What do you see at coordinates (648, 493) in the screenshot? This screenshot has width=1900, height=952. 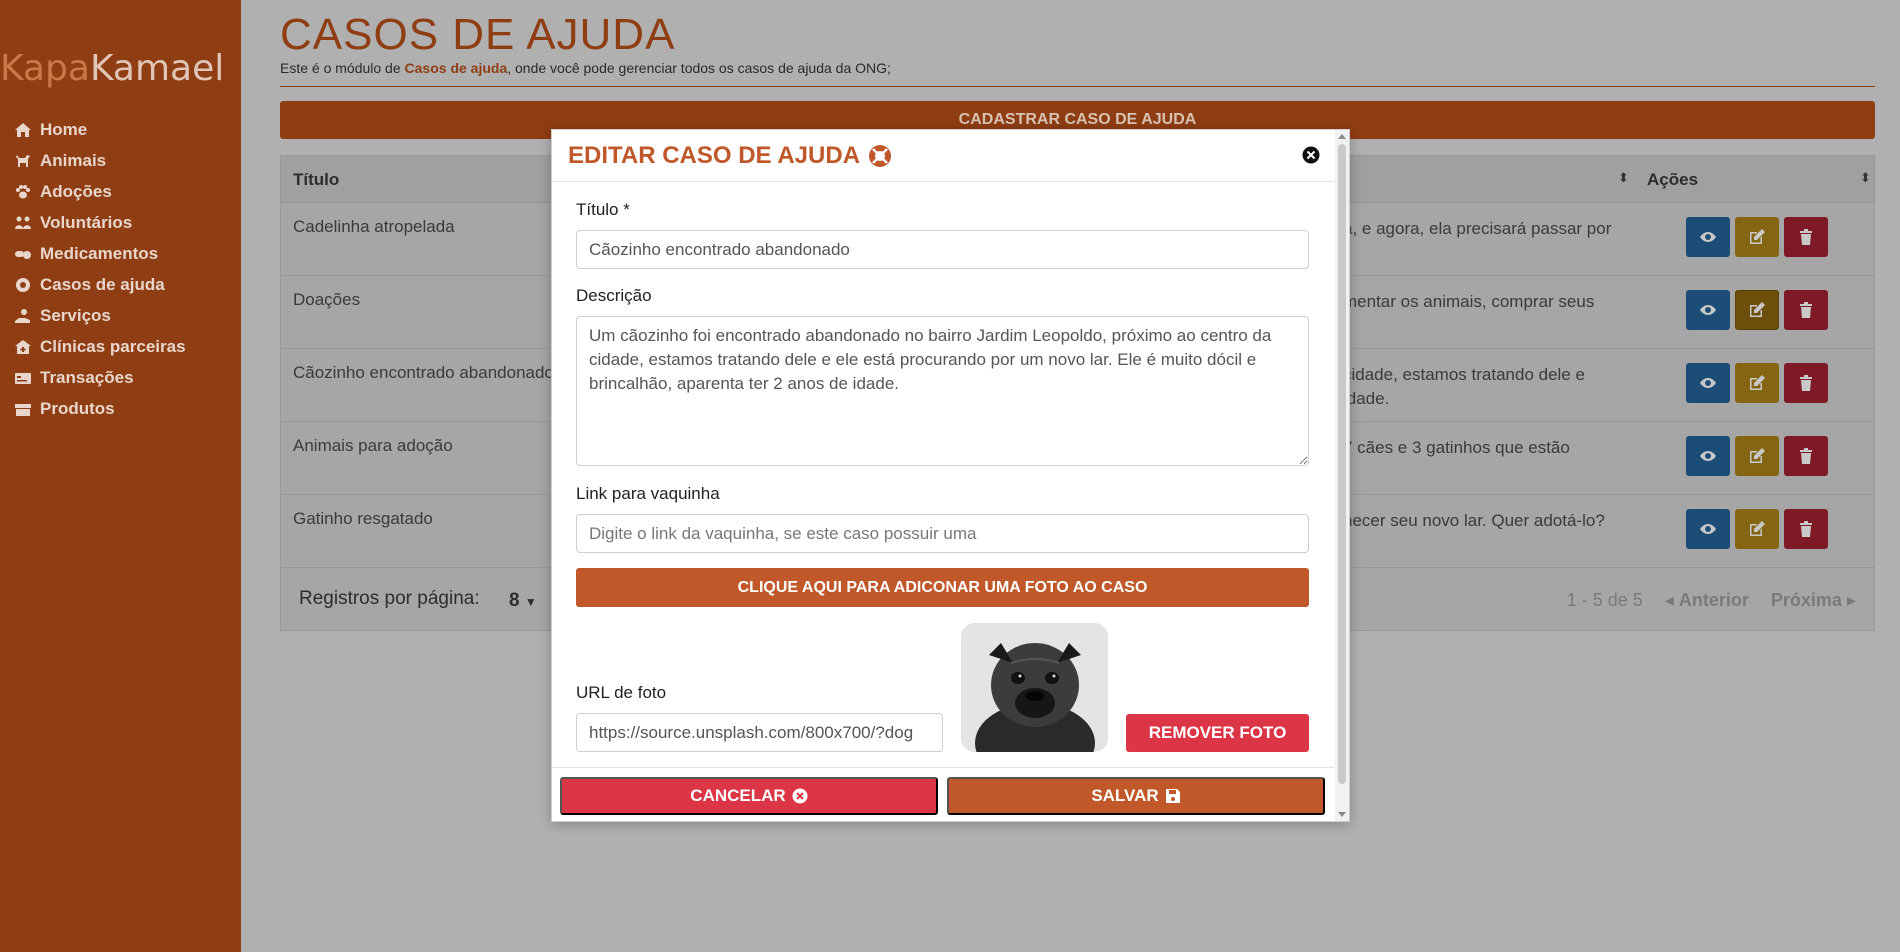 I see `fundraiser-link-label: Link para vaquinha` at bounding box center [648, 493].